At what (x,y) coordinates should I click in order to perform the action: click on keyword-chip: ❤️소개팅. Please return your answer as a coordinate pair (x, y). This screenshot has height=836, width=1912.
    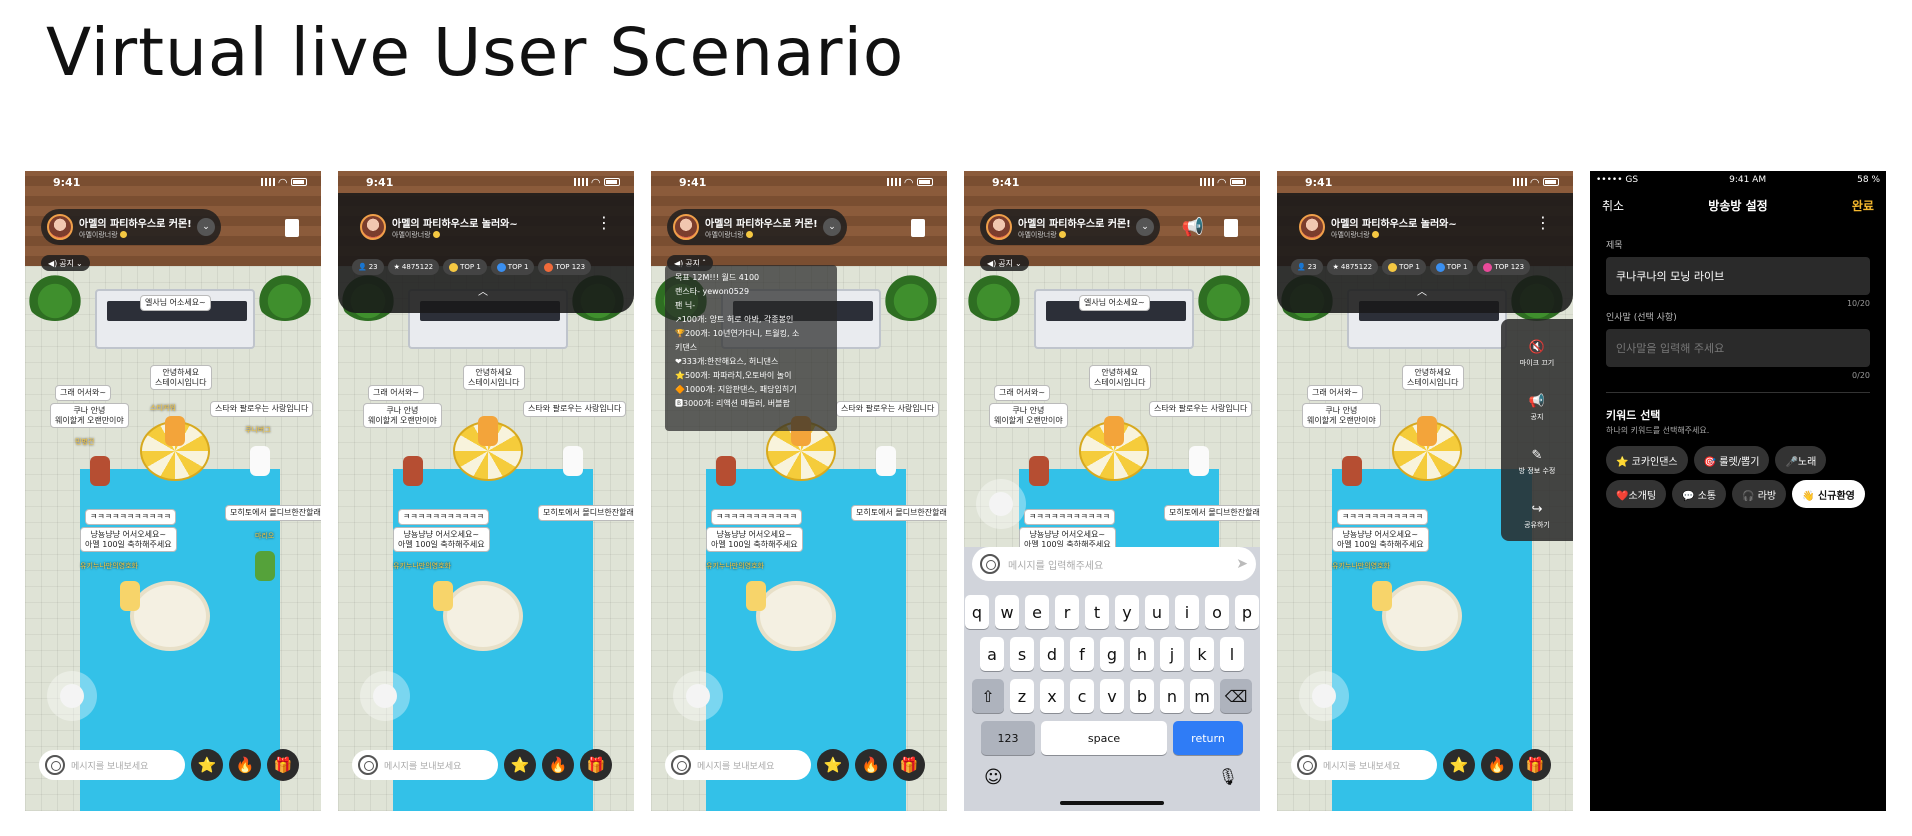
    Looking at the image, I should click on (1636, 494).